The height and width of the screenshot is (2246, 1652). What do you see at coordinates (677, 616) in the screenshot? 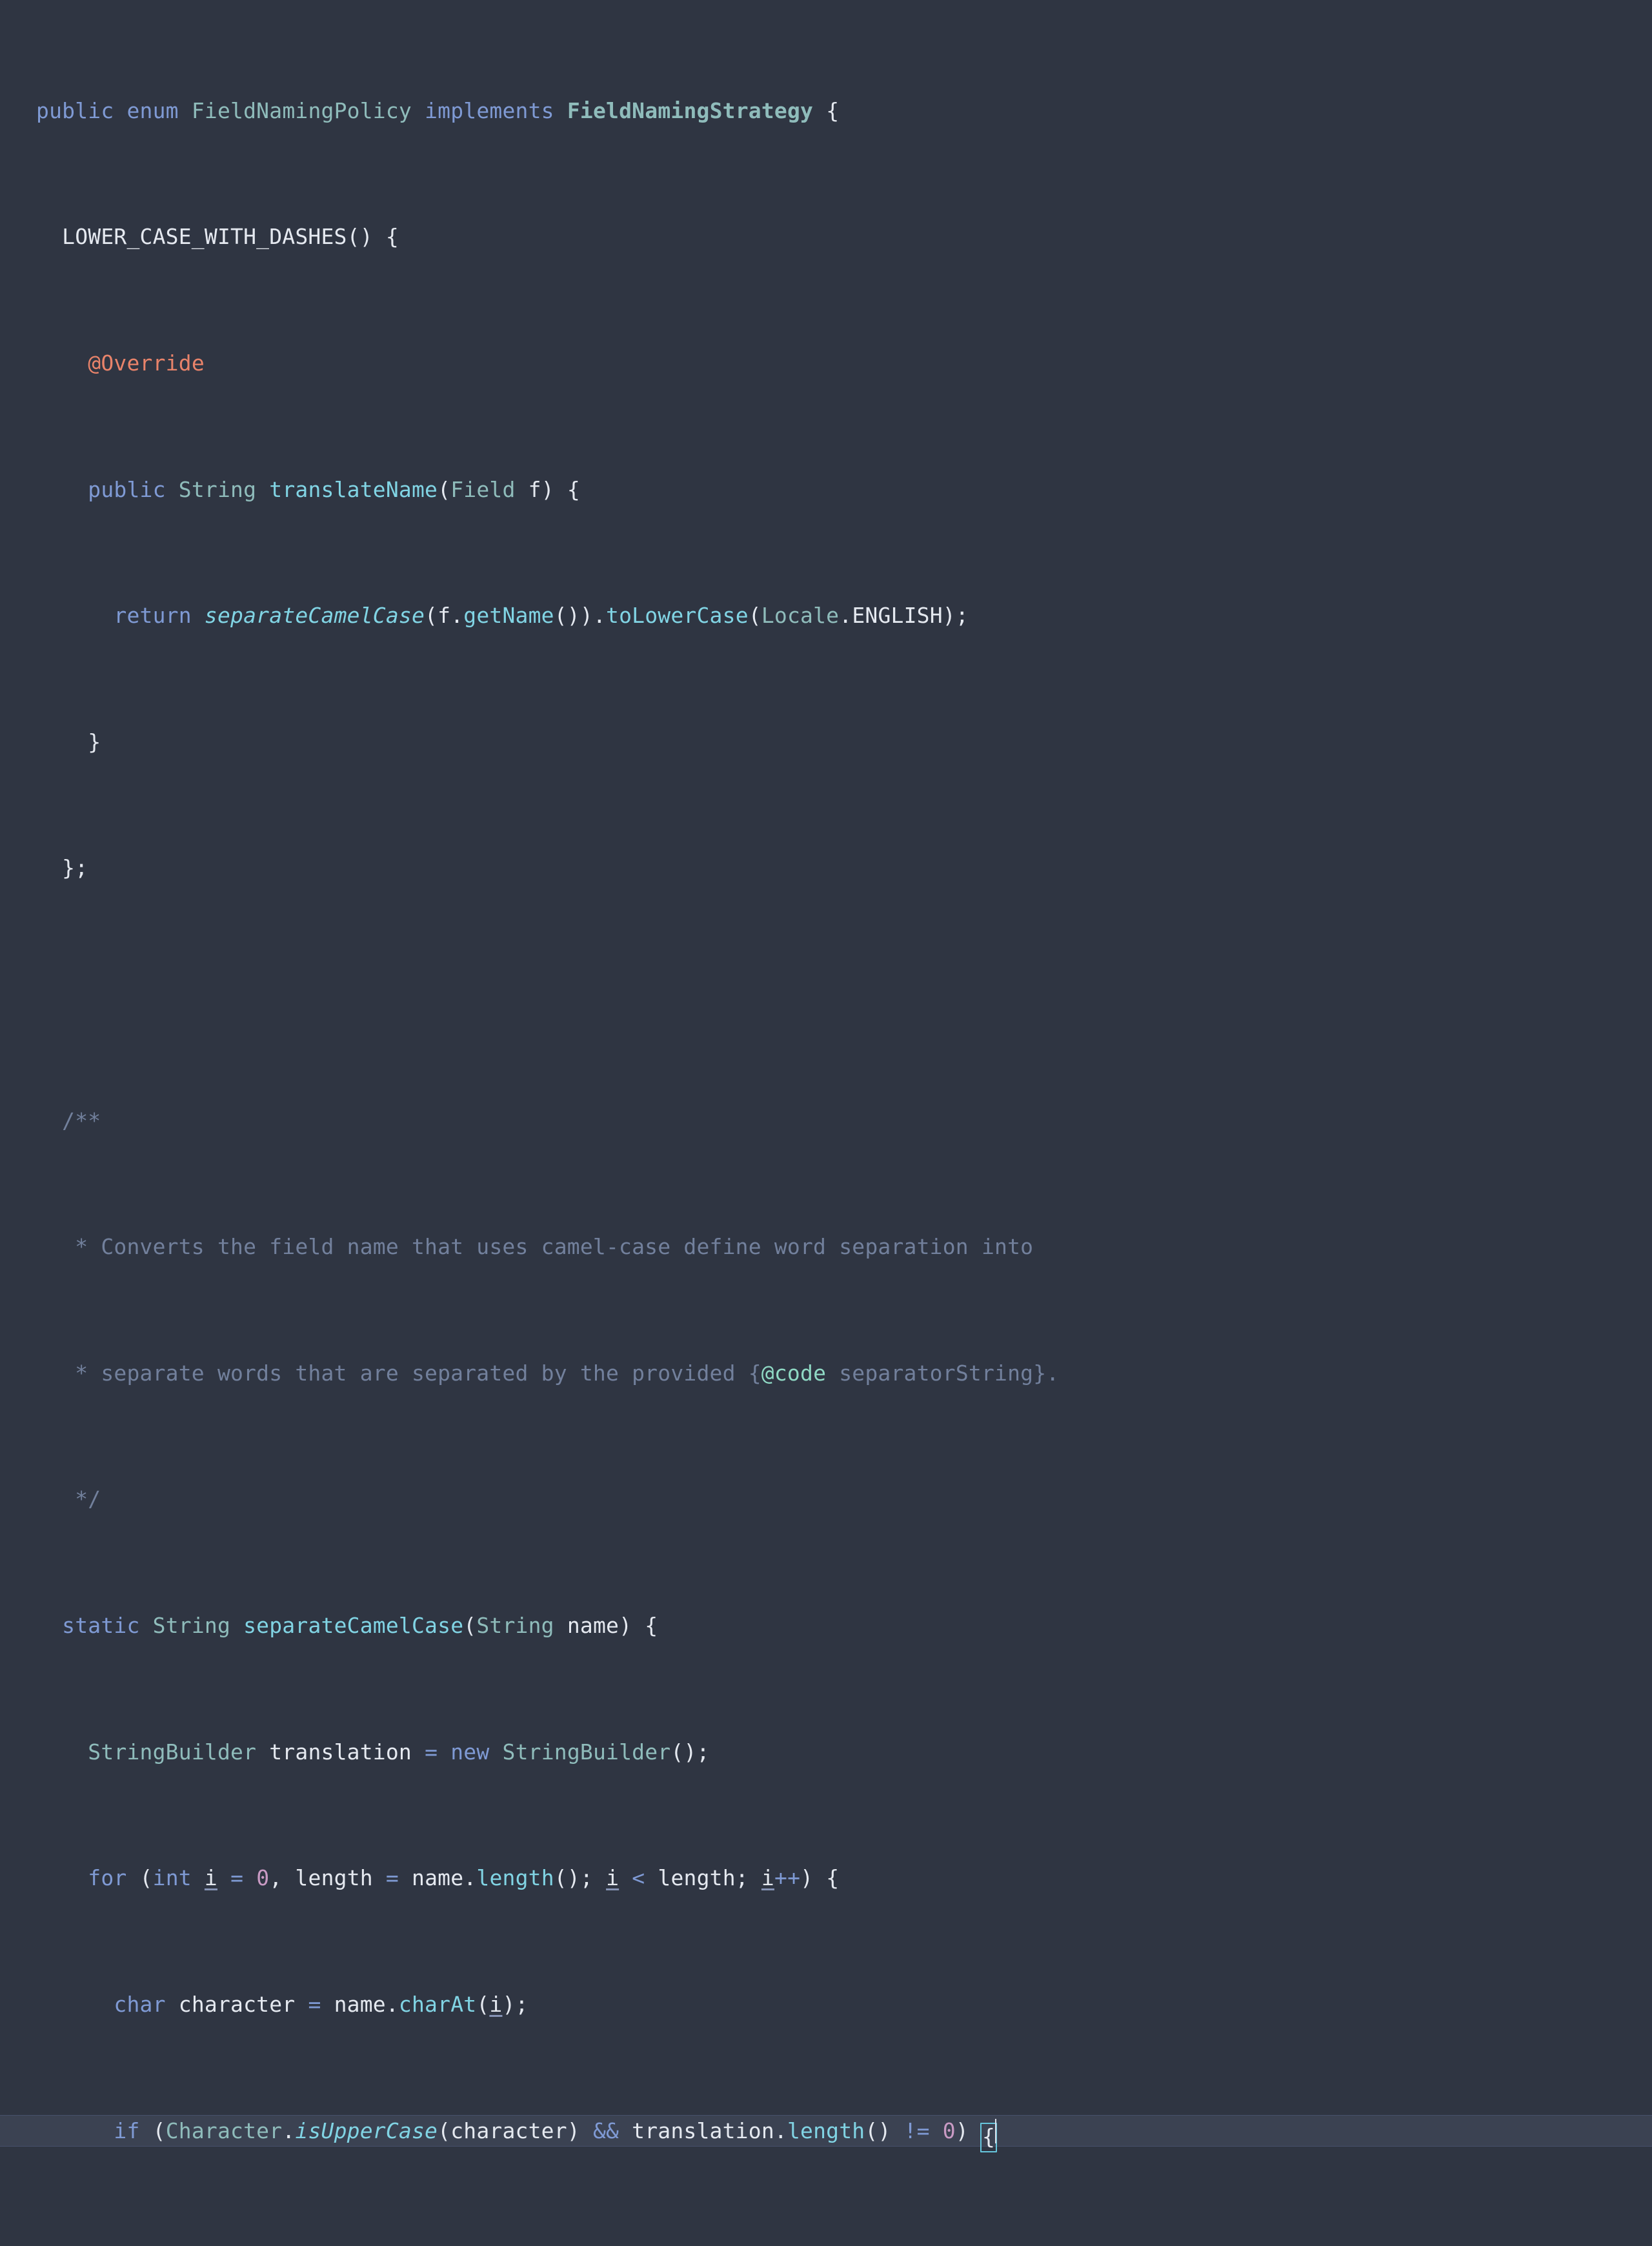
I see `token-function: toLowerCase` at bounding box center [677, 616].